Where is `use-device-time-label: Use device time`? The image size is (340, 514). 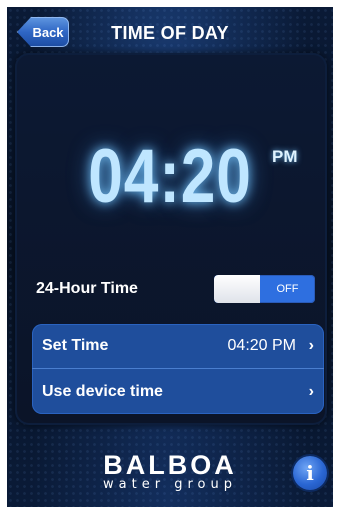 use-device-time-label: Use device time is located at coordinates (102, 391).